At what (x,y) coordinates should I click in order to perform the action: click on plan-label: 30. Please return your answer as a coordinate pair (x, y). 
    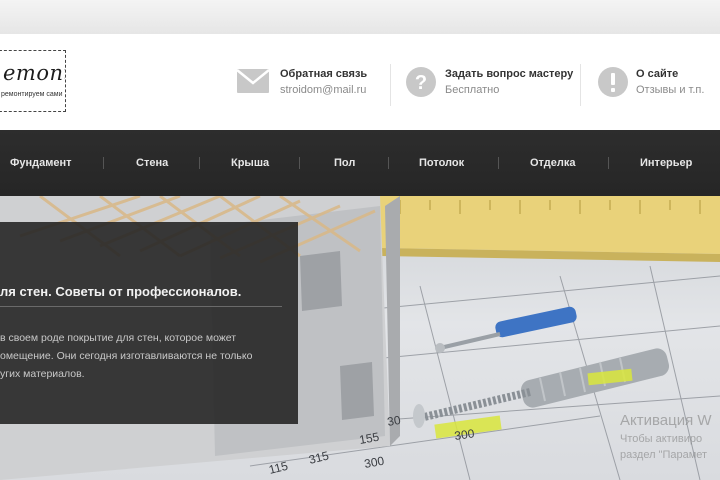
    Looking at the image, I should click on (394, 421).